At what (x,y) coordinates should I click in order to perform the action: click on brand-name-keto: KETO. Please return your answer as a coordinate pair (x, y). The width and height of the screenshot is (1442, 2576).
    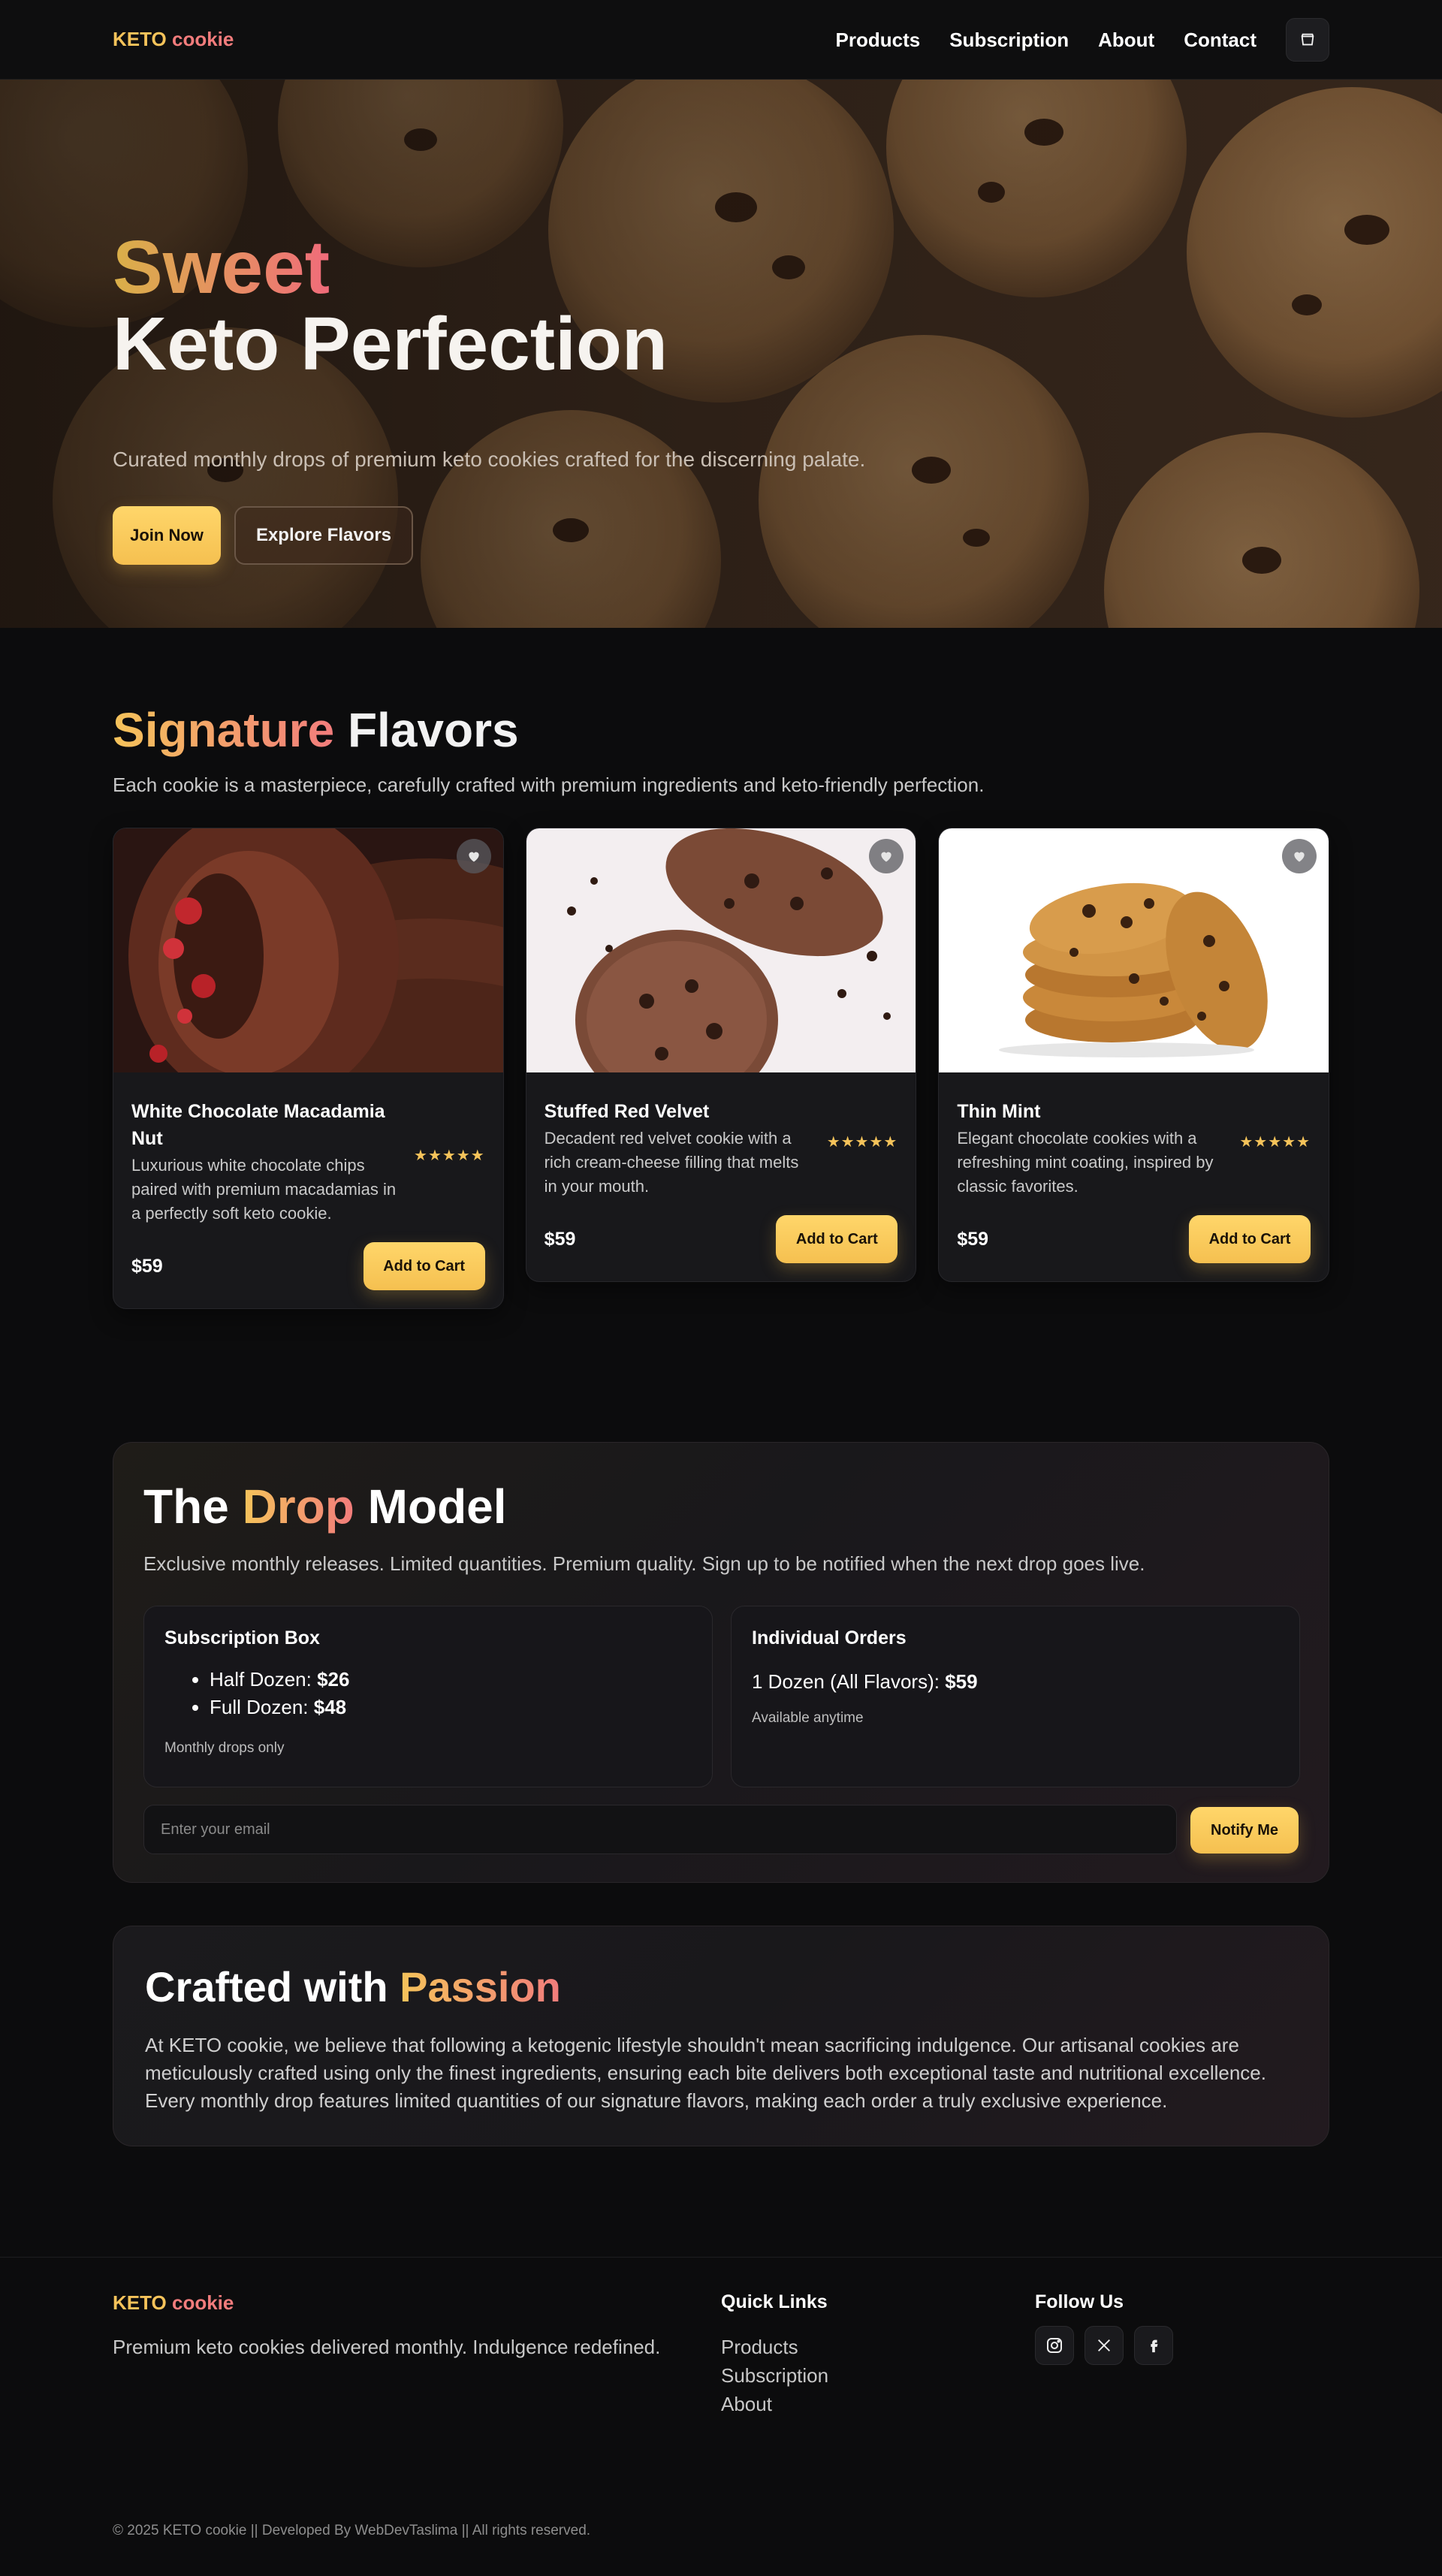
    Looking at the image, I should click on (140, 39).